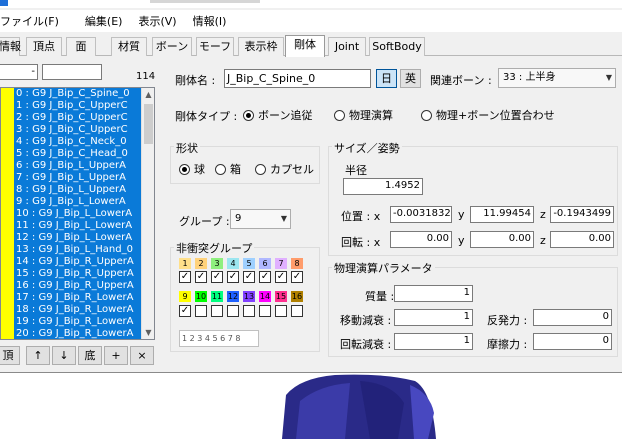 This screenshot has height=439, width=622. Describe the element at coordinates (582, 239) in the screenshot. I see `rotation-z-field: 0.00` at that location.